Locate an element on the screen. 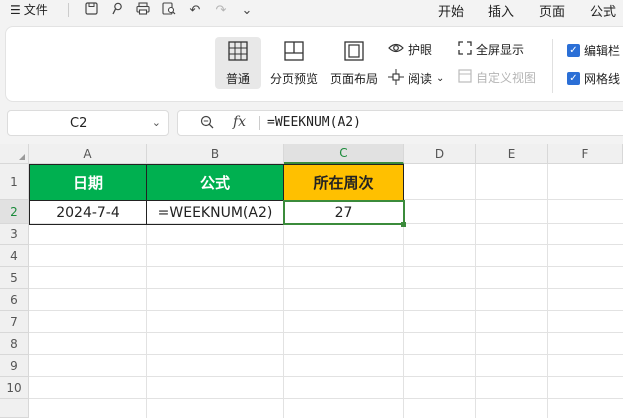 The image size is (623, 418). custom-view-button: 自定义视图 is located at coordinates (497, 77).